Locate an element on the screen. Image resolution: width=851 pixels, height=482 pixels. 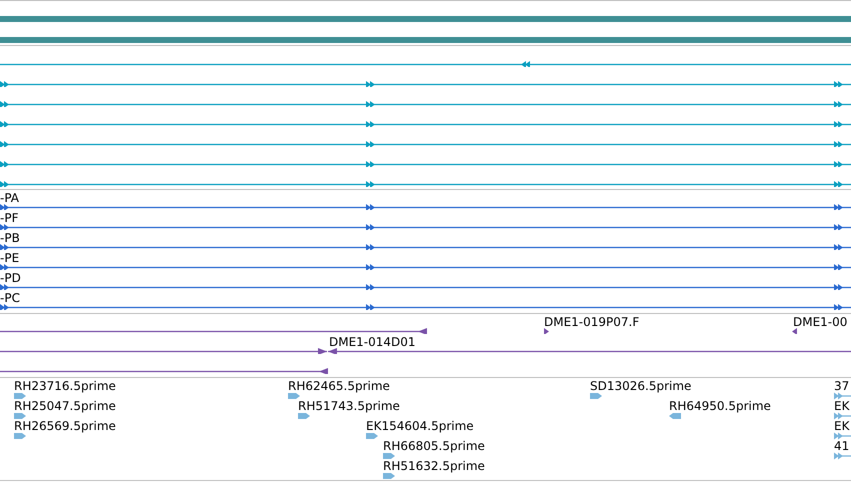
clone-label: DME1-00 is located at coordinates (820, 322).